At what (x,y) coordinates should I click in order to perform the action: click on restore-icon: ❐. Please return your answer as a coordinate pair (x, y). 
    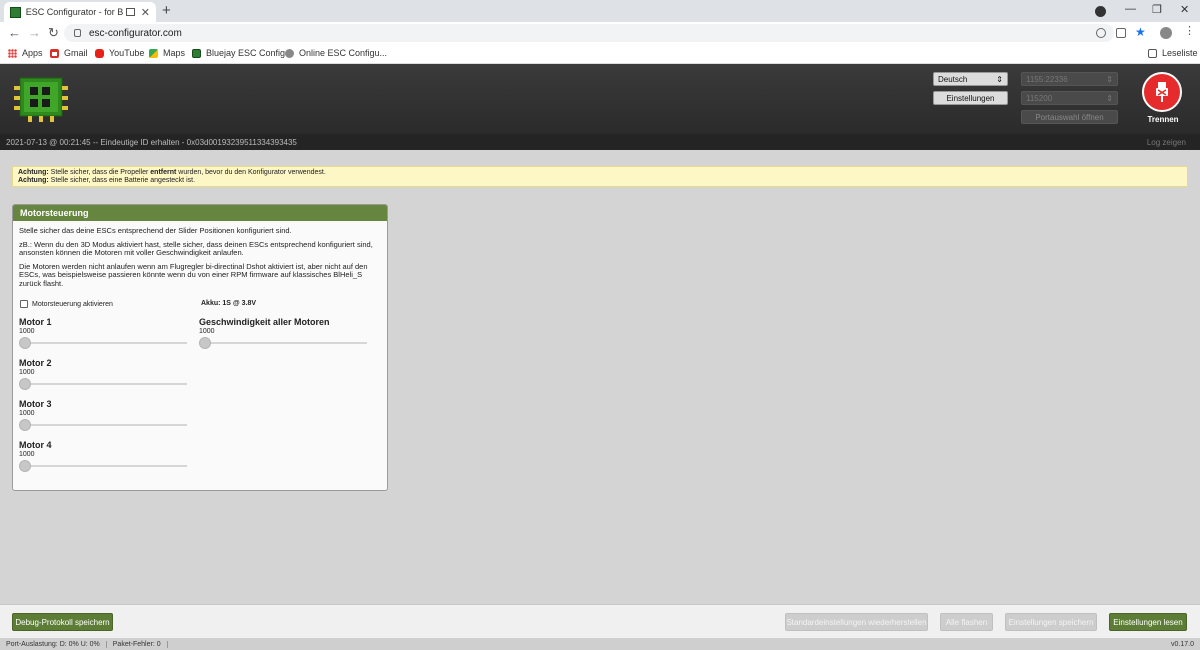
    Looking at the image, I should click on (1157, 9).